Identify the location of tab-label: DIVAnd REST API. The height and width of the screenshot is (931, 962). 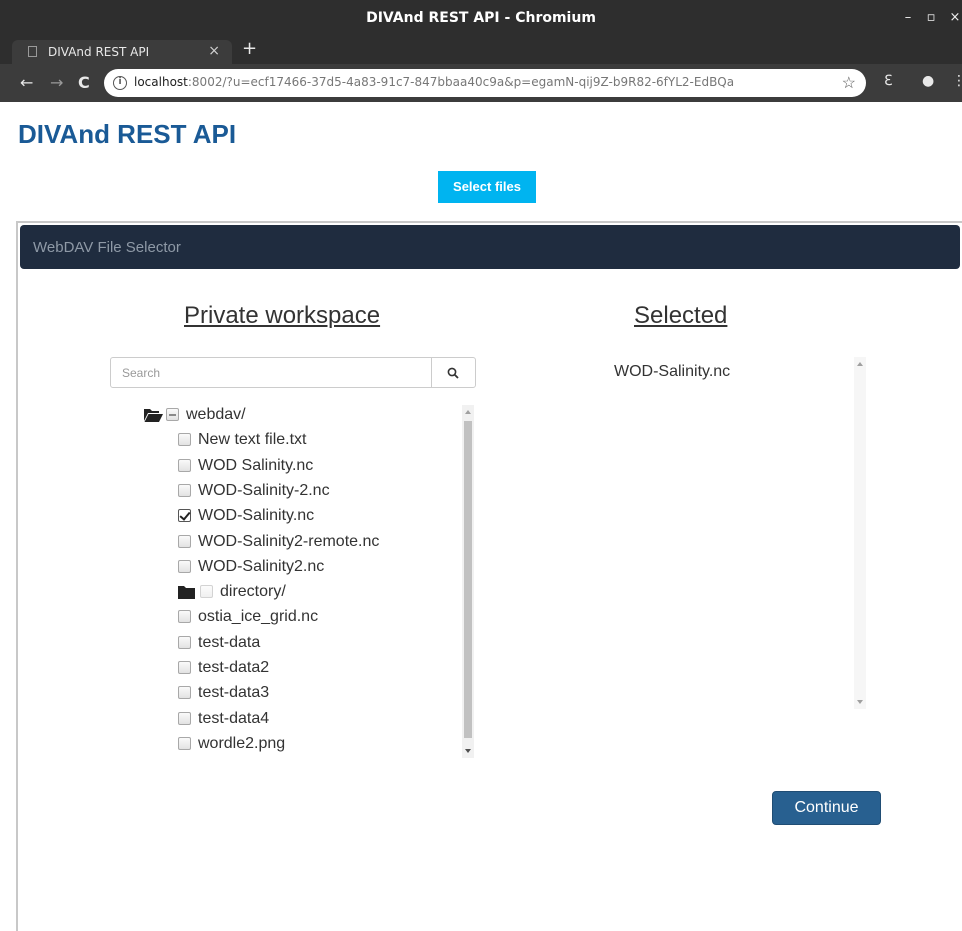
(99, 52).